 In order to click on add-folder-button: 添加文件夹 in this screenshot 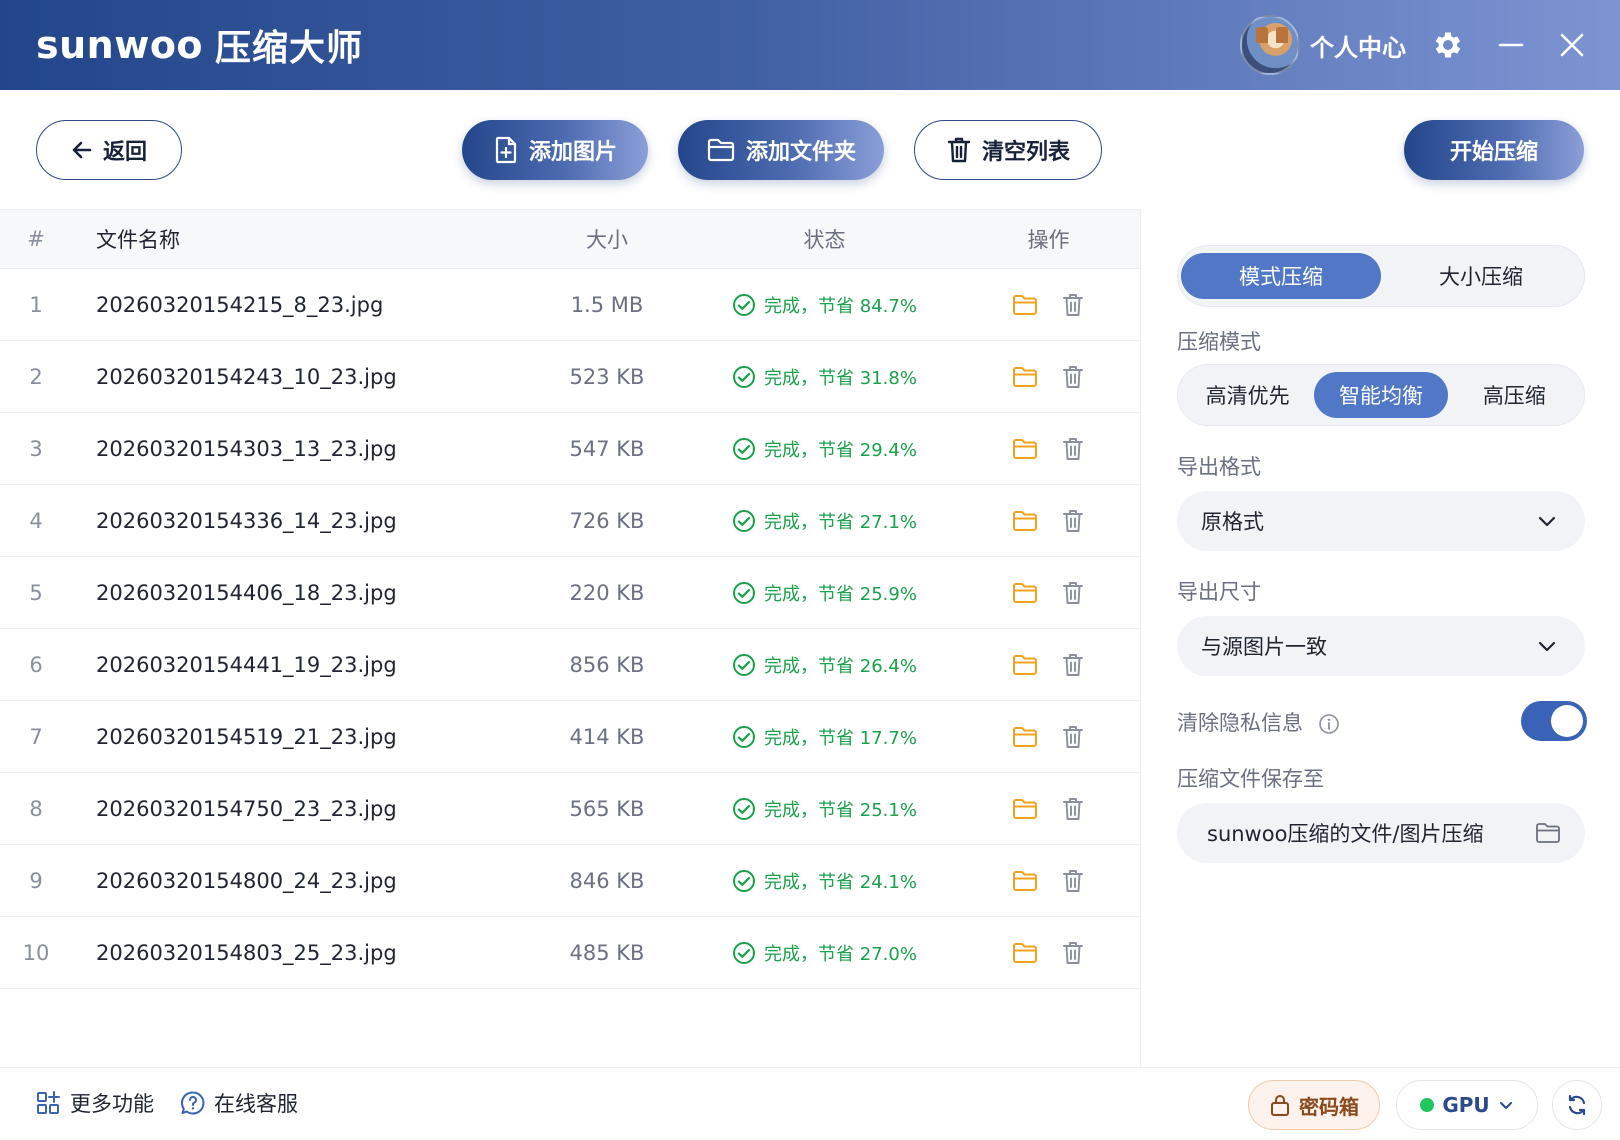, I will do `click(781, 150)`.